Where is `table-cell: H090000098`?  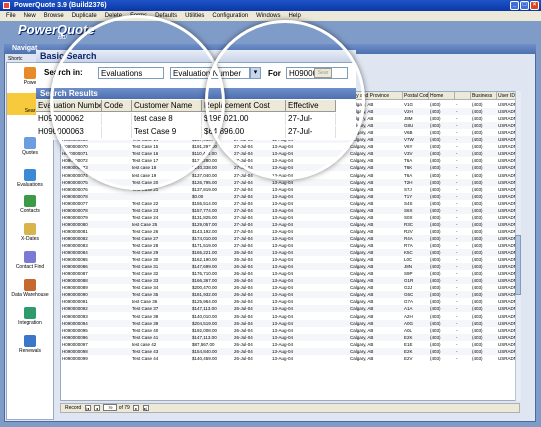
table-cell: H090000098 is located at coordinates (75, 351).